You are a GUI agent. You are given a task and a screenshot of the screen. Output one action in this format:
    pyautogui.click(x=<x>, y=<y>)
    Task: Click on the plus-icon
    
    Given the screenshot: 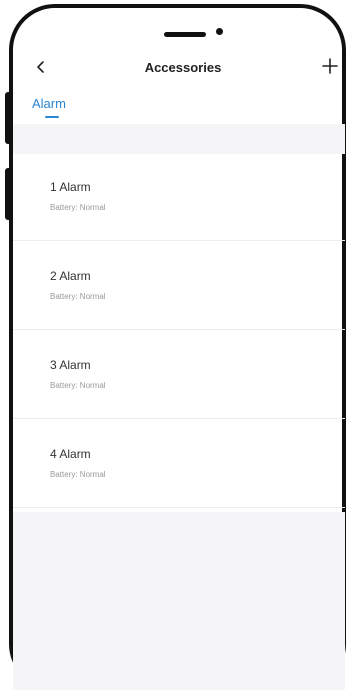 What is the action you would take?
    pyautogui.click(x=330, y=66)
    